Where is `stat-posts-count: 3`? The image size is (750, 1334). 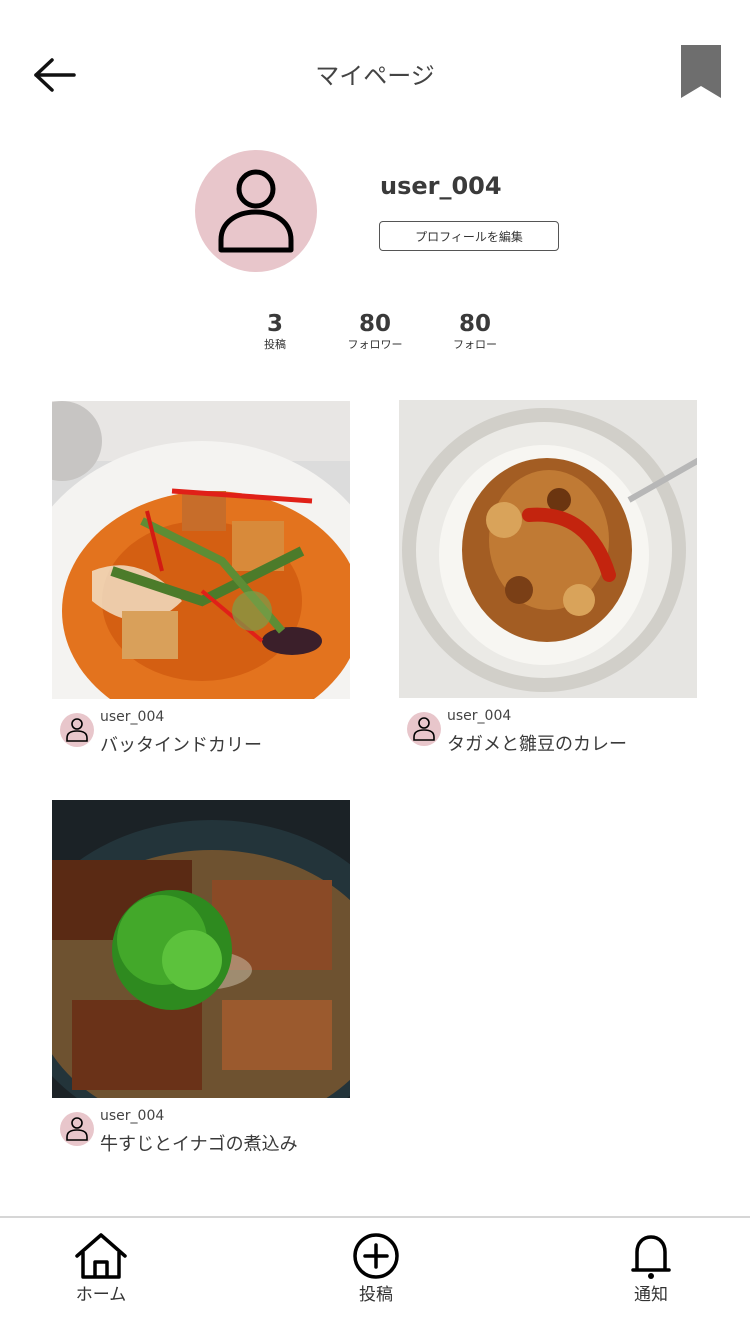
stat-posts-count: 3 is located at coordinates (274, 324).